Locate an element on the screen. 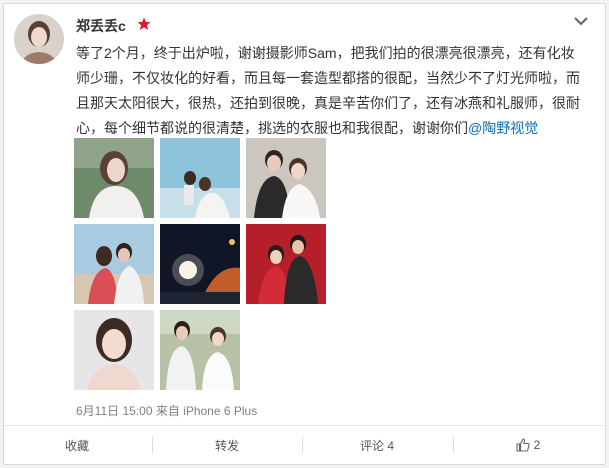  favorite-label: 收藏 is located at coordinates (76, 445).